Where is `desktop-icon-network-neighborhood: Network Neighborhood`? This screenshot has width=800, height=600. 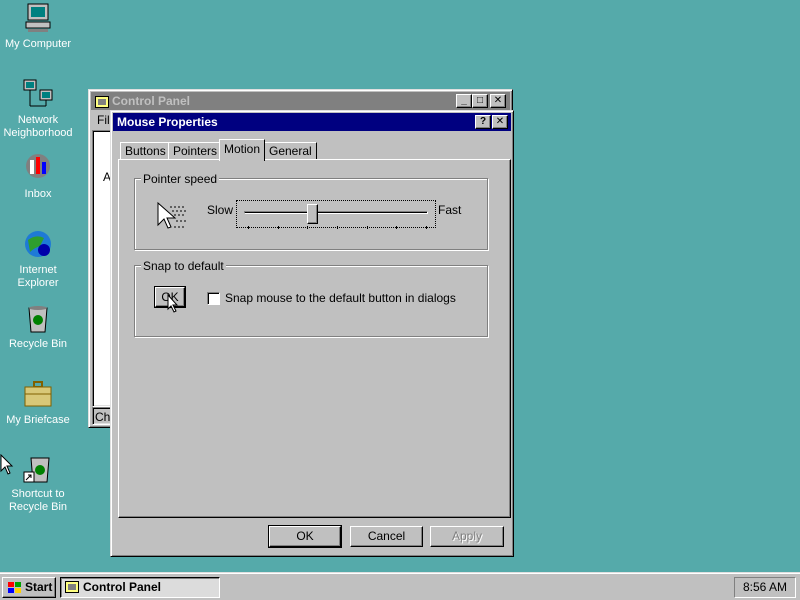 desktop-icon-network-neighborhood: Network Neighborhood is located at coordinates (38, 109).